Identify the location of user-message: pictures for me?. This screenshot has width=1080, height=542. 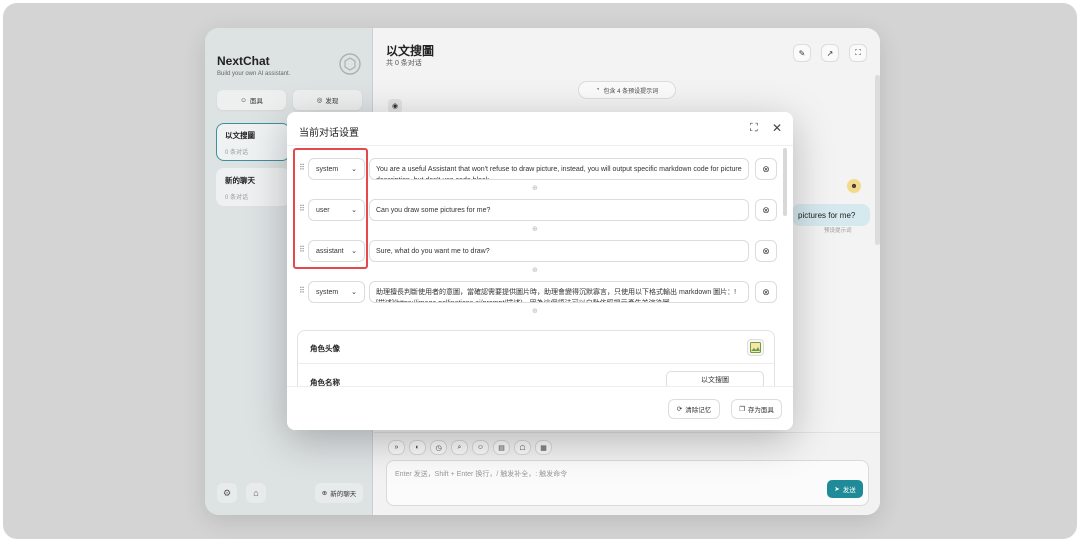
(831, 215).